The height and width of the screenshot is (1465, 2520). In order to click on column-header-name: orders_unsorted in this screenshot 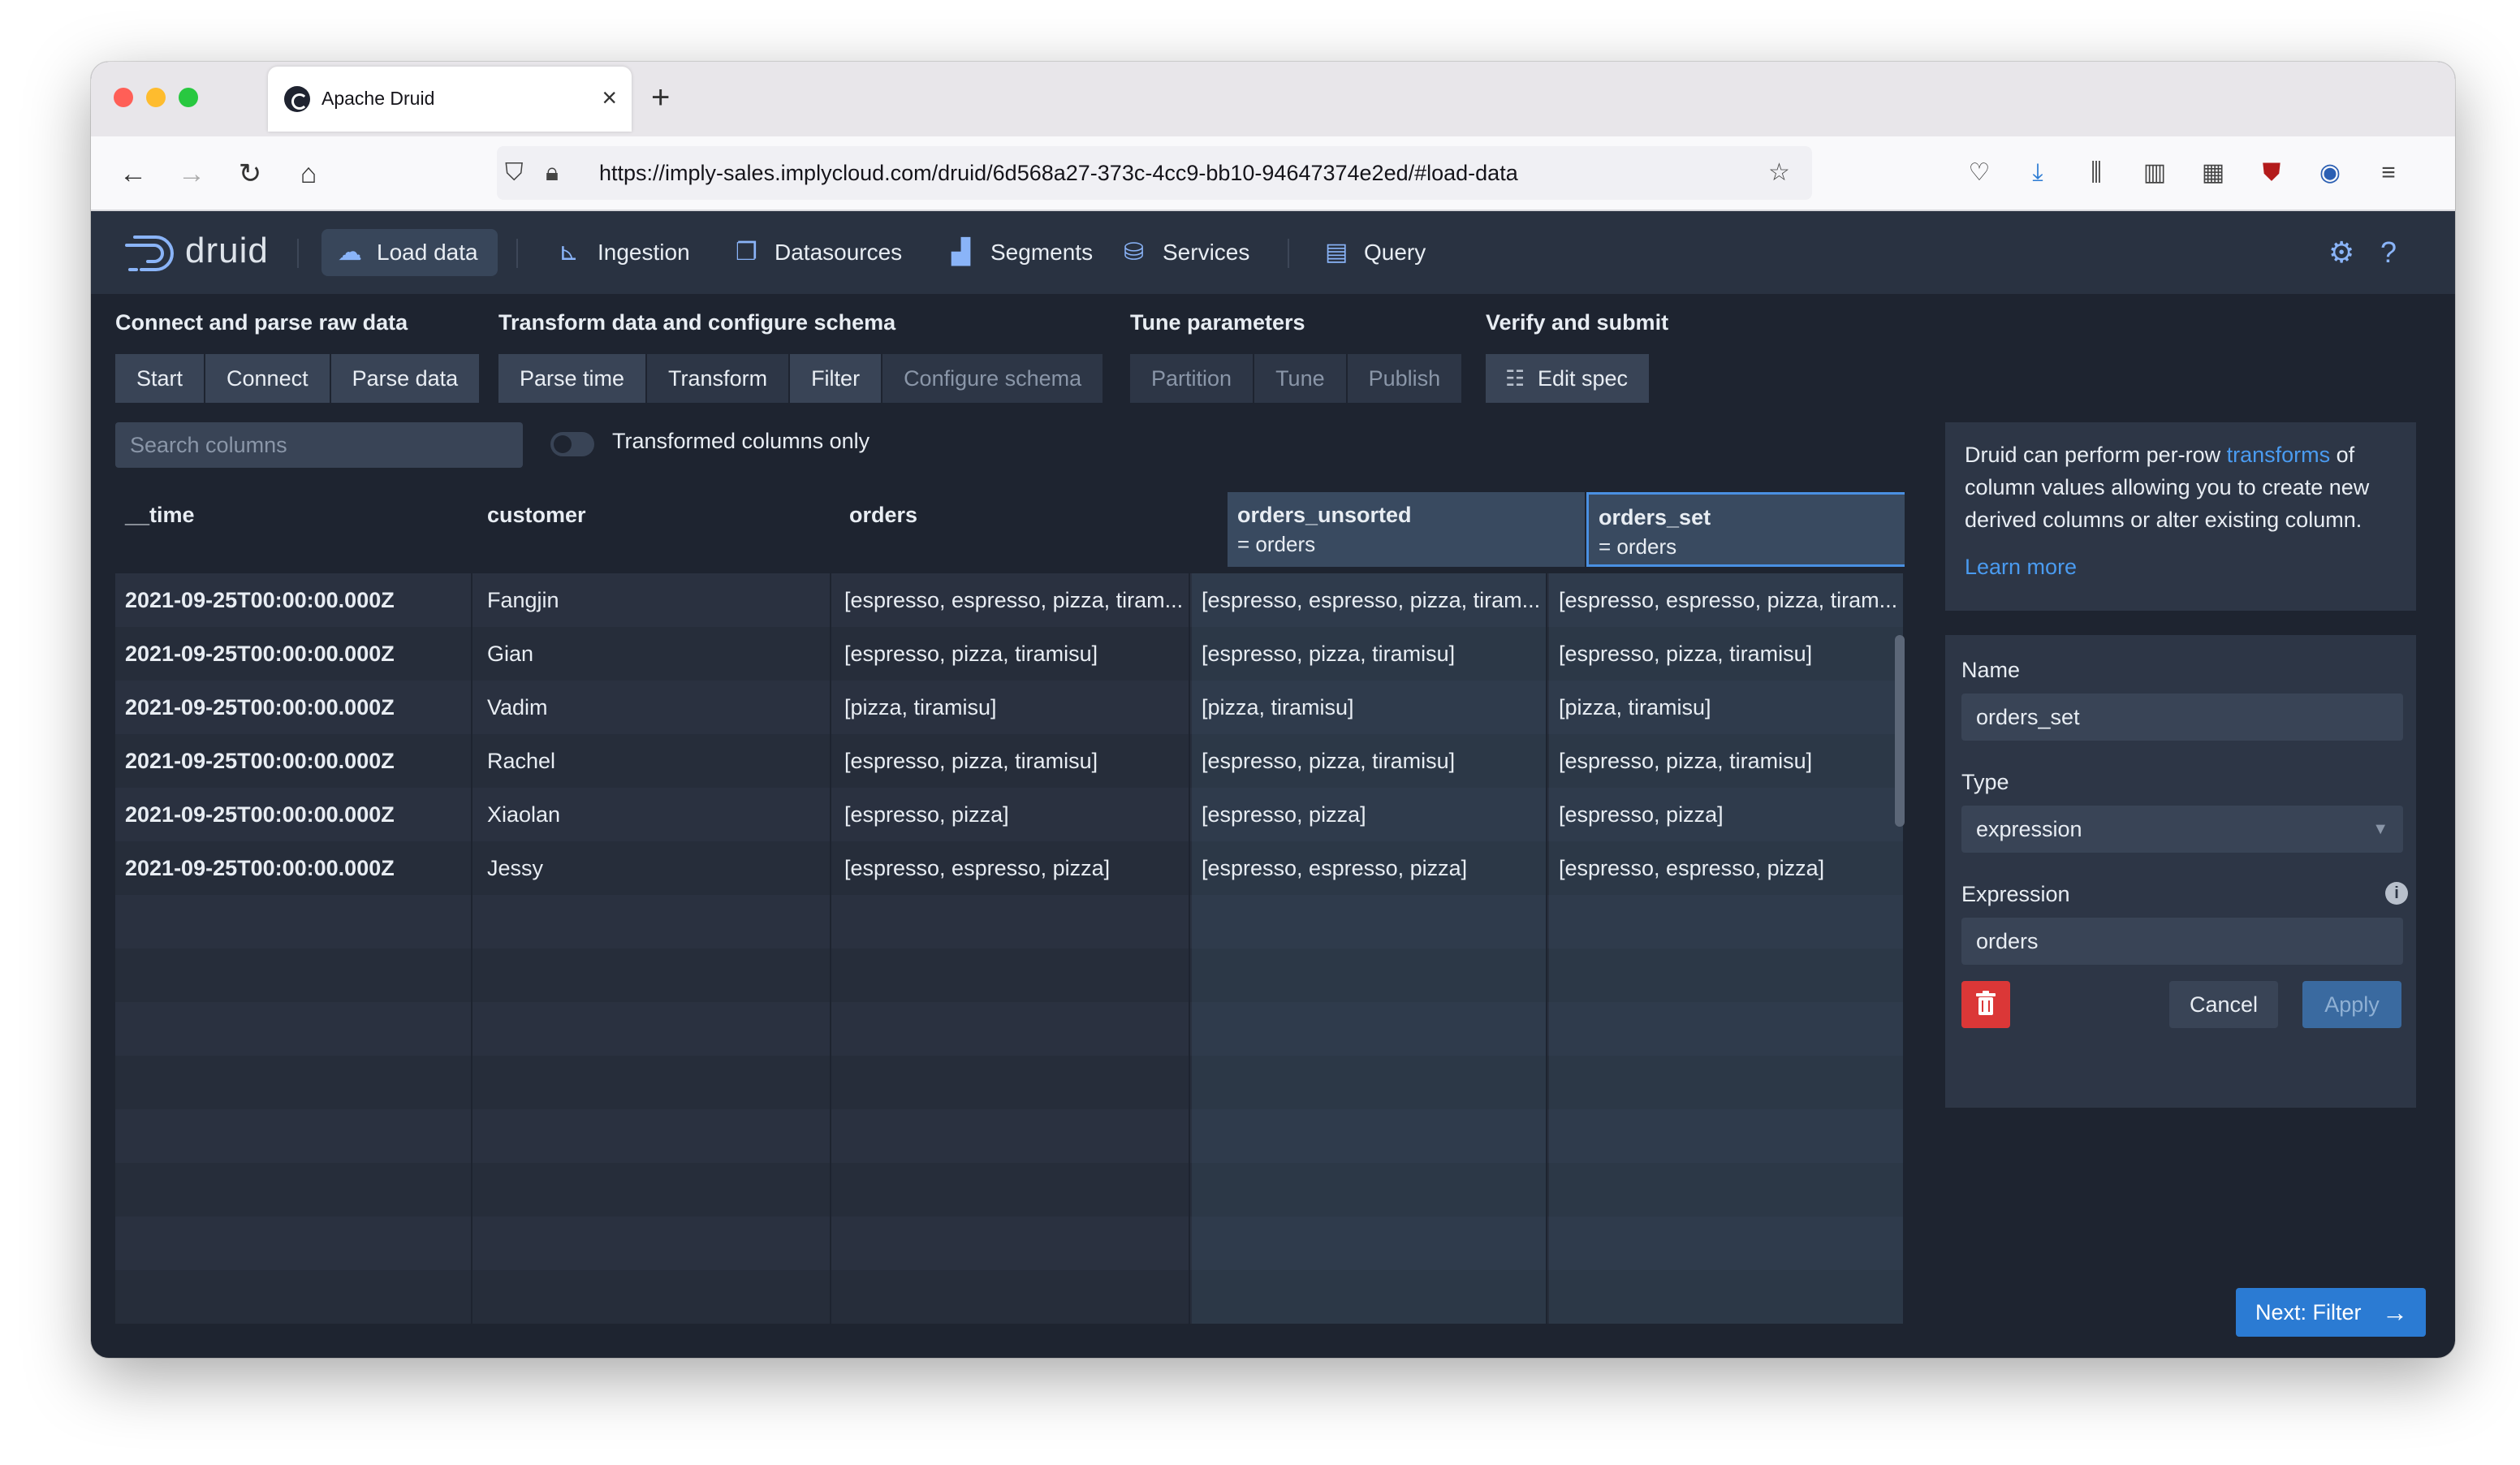, I will do `click(1324, 515)`.